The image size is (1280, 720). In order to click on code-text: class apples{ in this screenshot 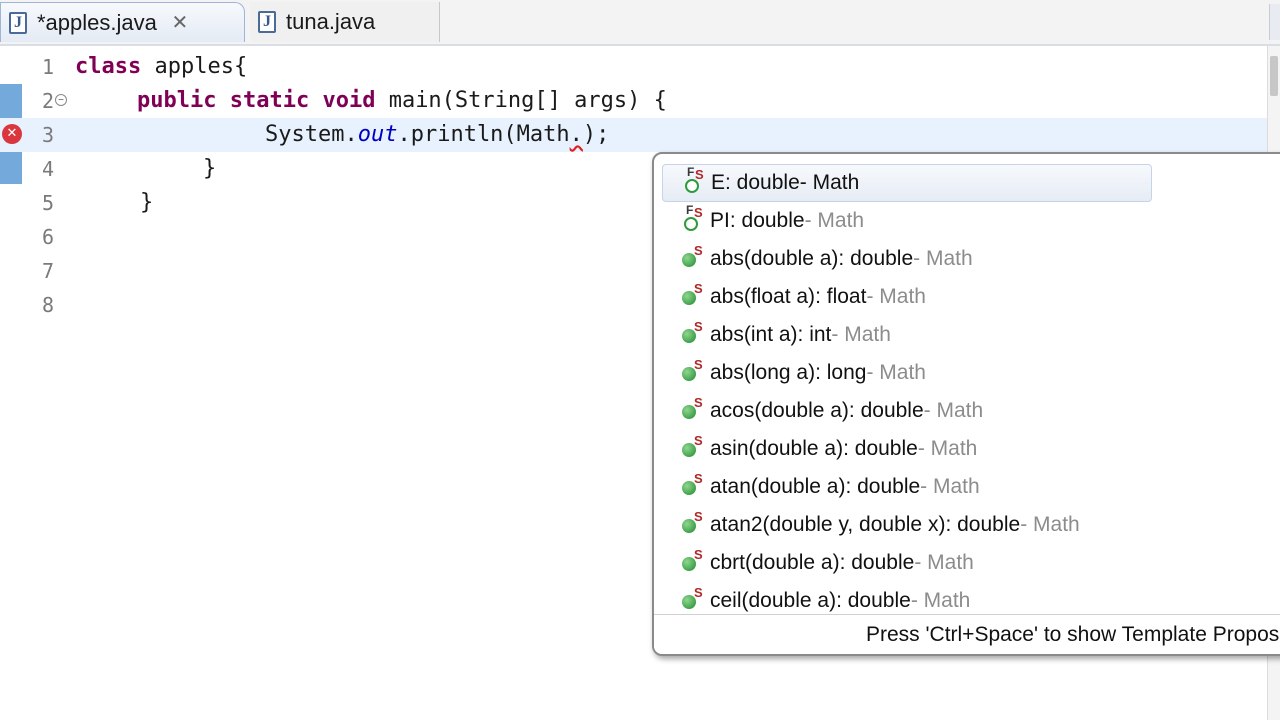, I will do `click(161, 66)`.